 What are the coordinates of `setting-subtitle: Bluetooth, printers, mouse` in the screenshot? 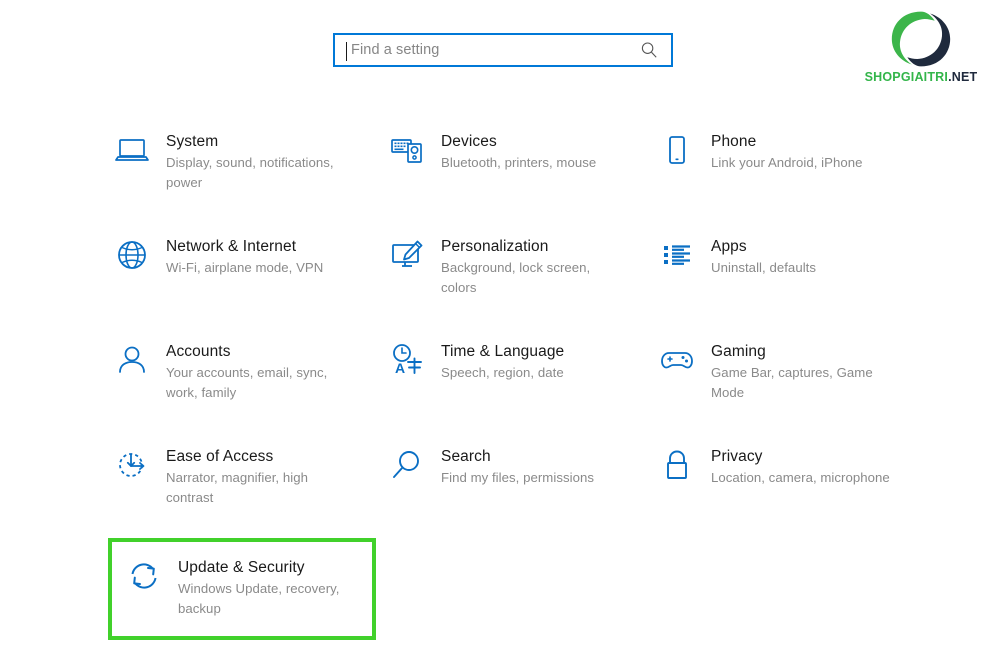 It's located at (519, 163).